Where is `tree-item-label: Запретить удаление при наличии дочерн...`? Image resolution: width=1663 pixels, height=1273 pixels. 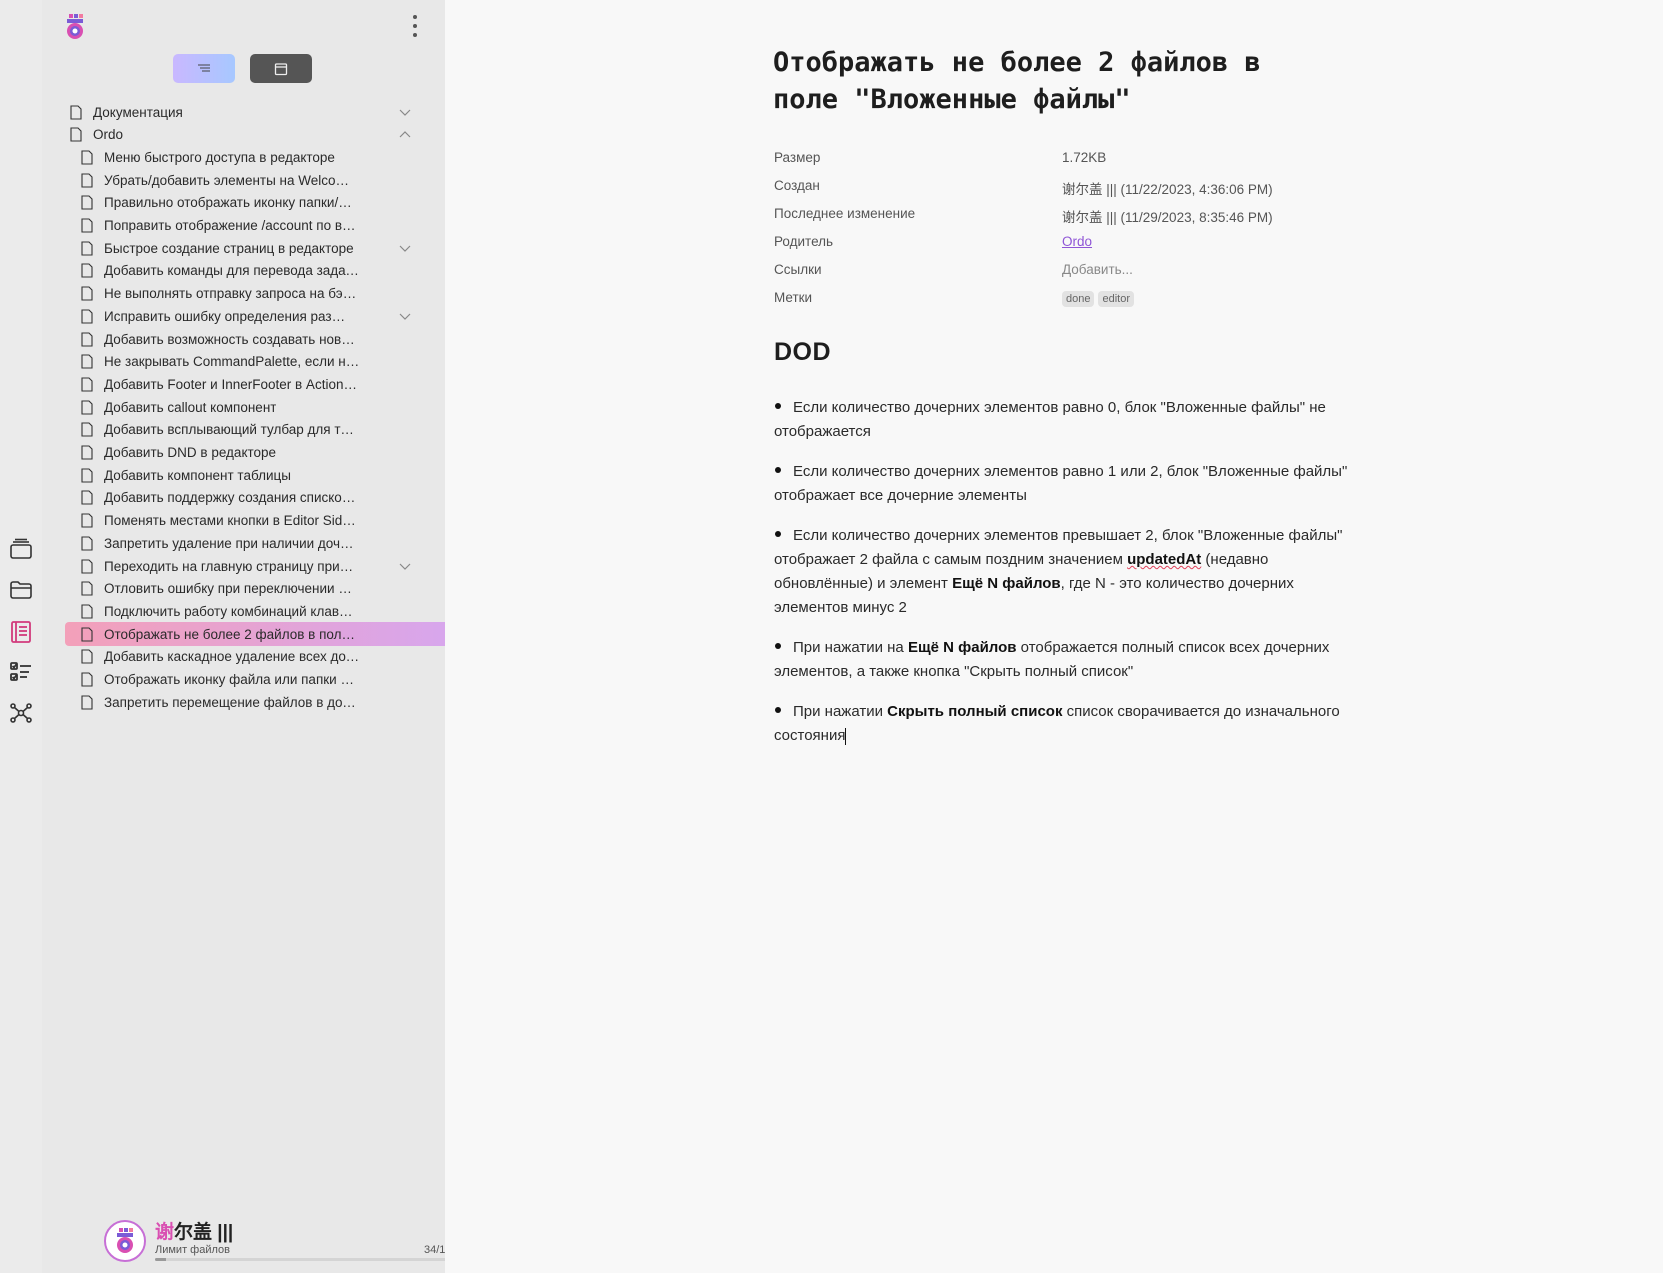 tree-item-label: Запретить удаление при наличии дочерн... is located at coordinates (232, 543).